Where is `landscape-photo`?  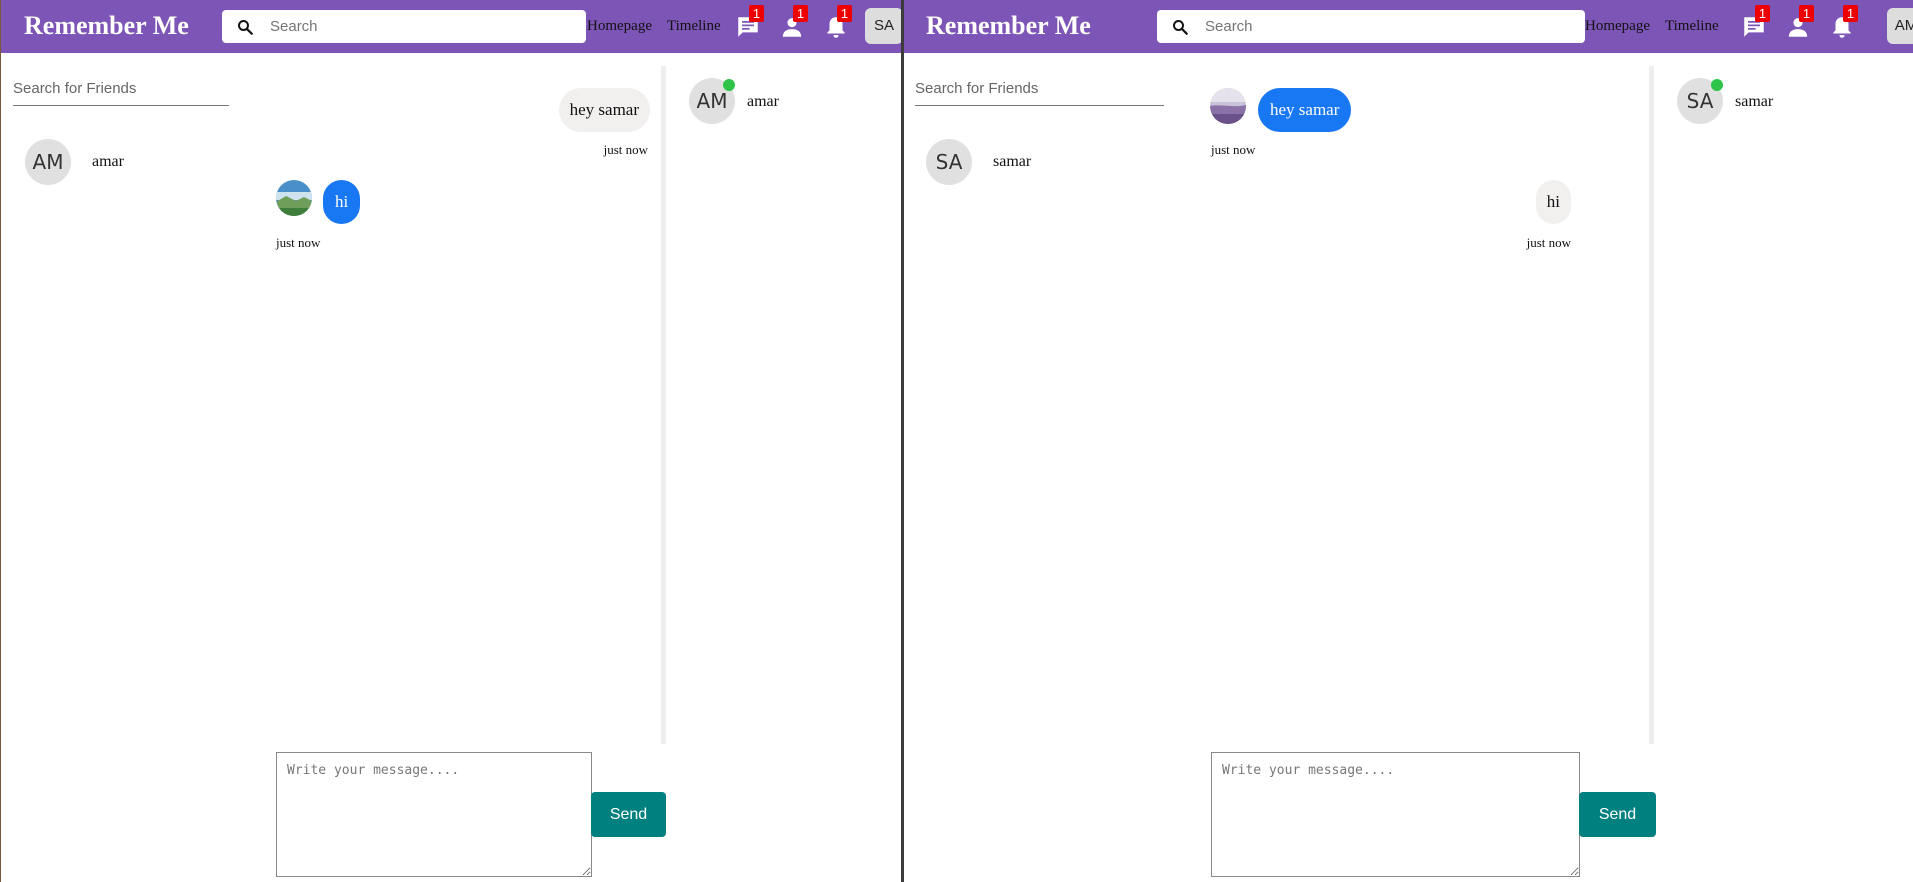
landscape-photo is located at coordinates (294, 198).